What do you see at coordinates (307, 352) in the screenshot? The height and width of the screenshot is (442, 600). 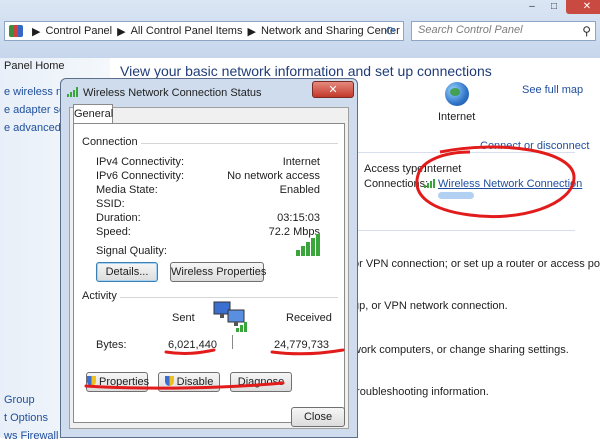 I see `underline-bytes-received` at bounding box center [307, 352].